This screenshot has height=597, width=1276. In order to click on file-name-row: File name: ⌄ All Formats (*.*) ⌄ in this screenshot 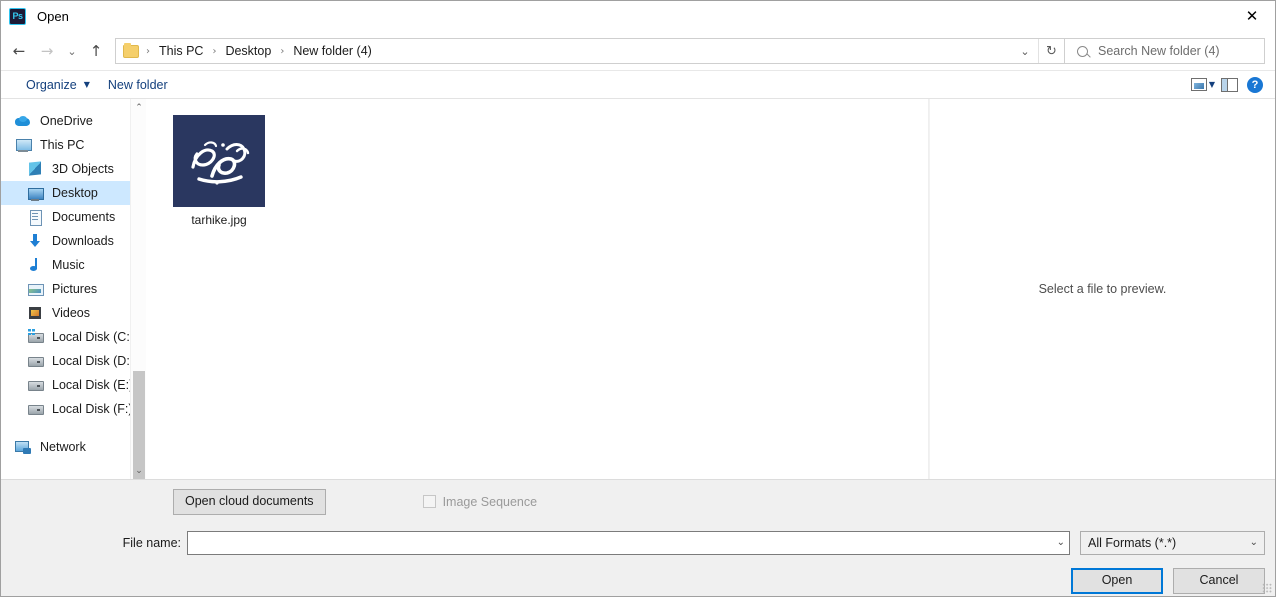, I will do `click(638, 535)`.